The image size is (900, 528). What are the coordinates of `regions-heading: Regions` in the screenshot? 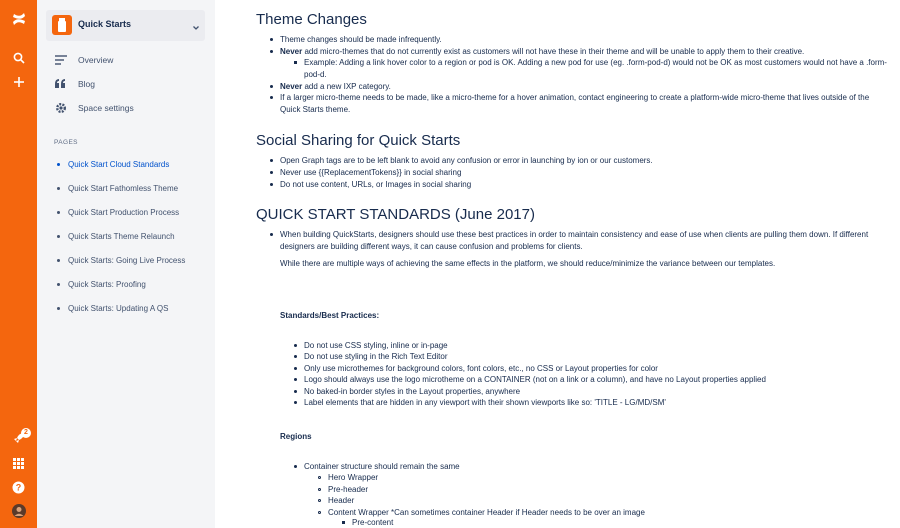 It's located at (296, 436).